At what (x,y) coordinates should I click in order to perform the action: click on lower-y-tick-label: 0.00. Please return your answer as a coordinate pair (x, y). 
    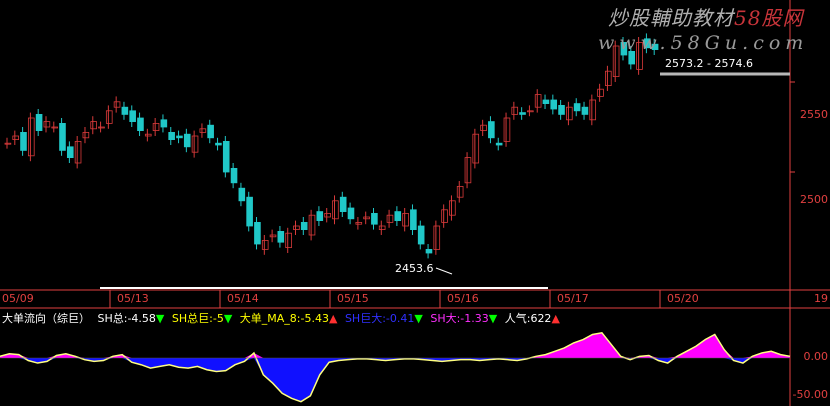
    Looking at the image, I should click on (816, 356).